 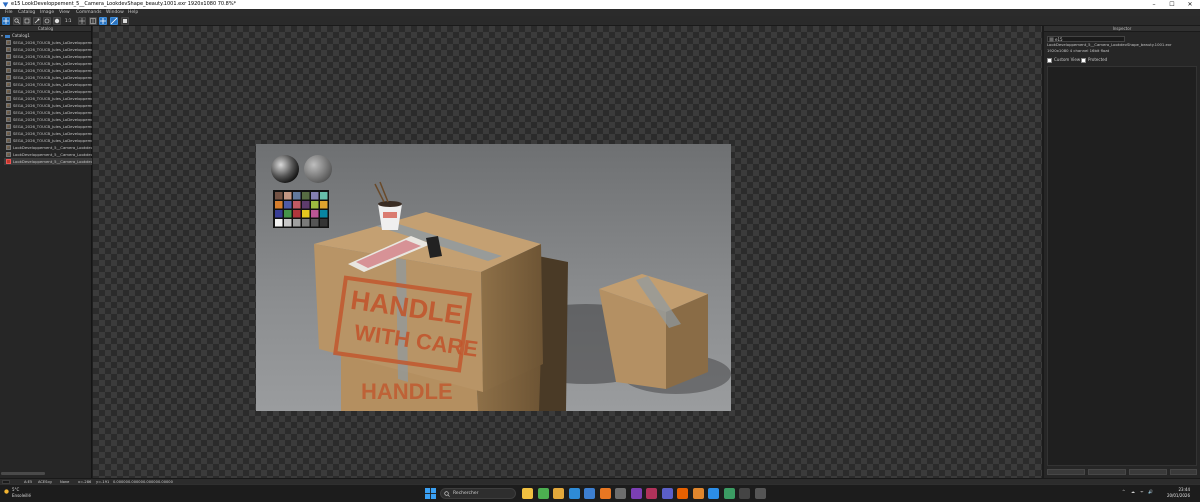 I want to click on fit-button, so click(x=57, y=21).